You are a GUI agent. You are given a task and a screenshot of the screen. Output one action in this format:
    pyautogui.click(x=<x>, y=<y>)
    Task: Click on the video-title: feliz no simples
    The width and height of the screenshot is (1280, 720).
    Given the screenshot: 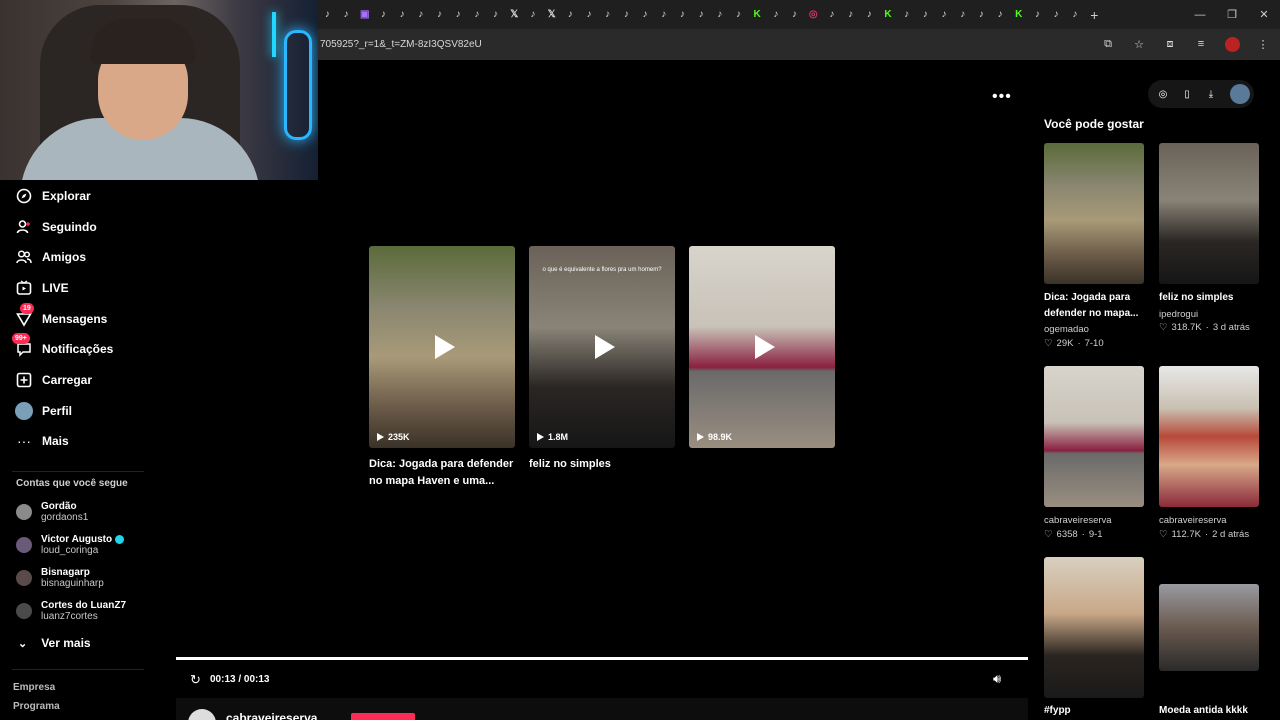 What is the action you would take?
    pyautogui.click(x=604, y=464)
    